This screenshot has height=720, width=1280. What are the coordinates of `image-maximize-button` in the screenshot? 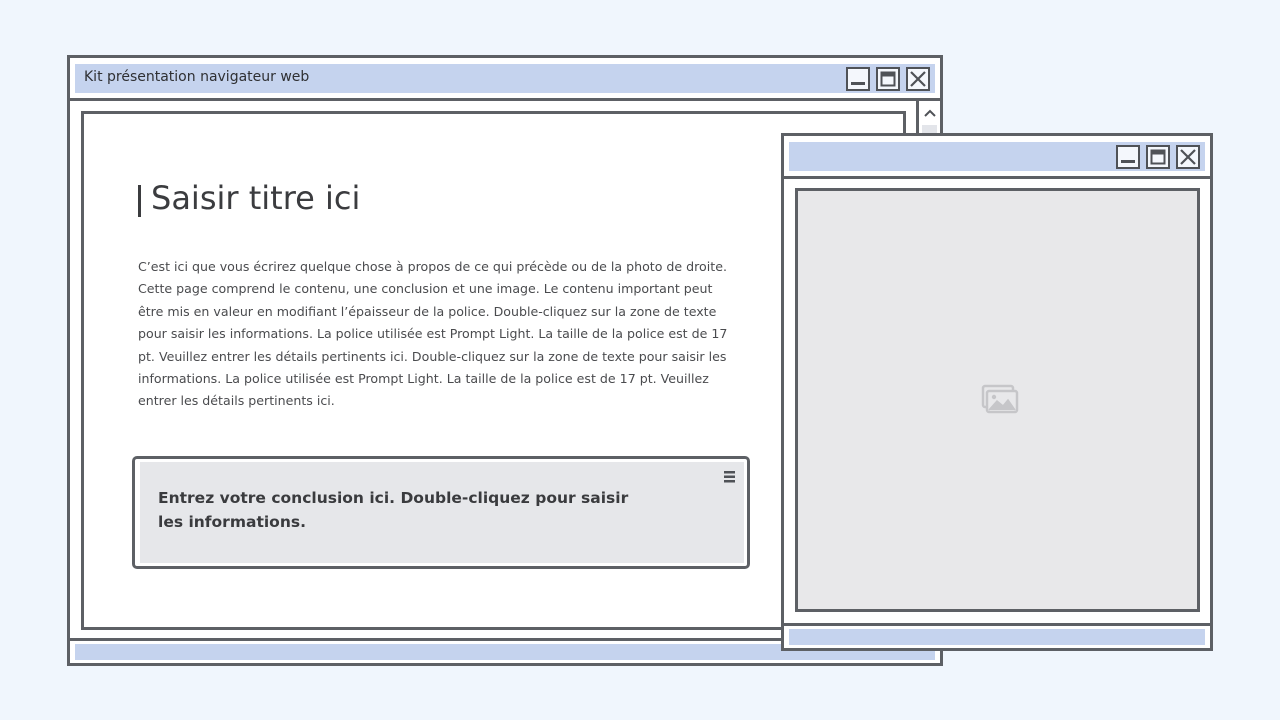 It's located at (1158, 157).